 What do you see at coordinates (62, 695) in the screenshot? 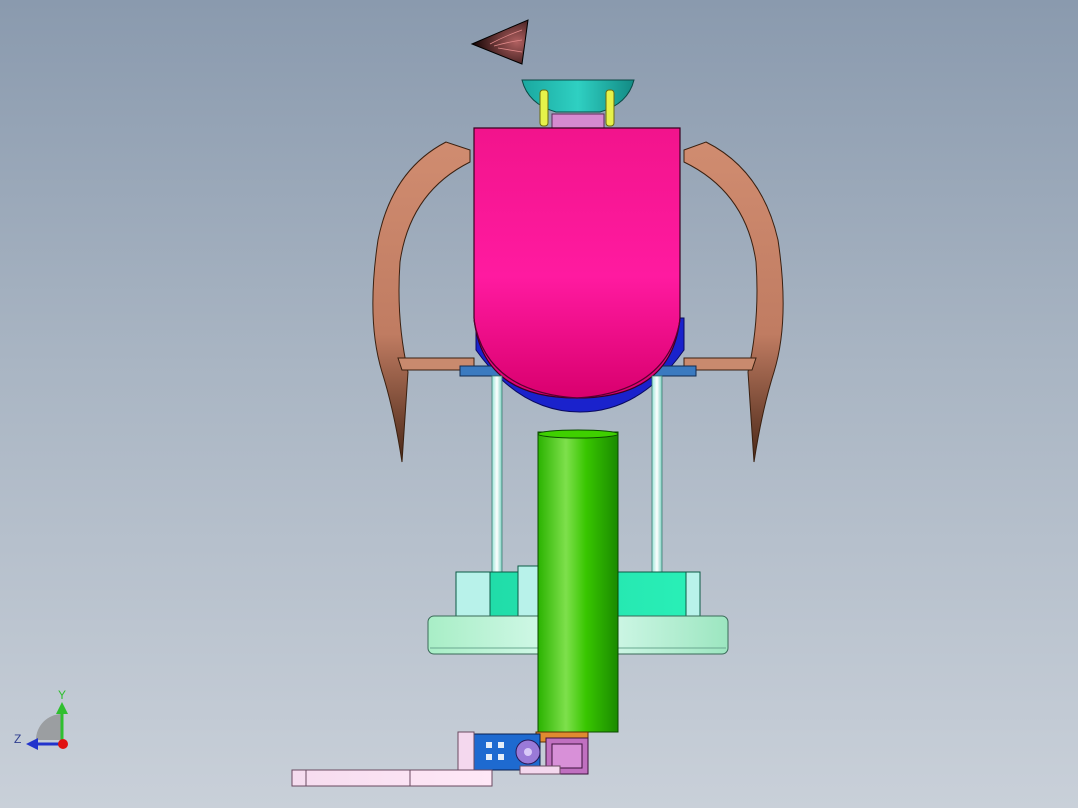
I see `triad-y-label: Y` at bounding box center [62, 695].